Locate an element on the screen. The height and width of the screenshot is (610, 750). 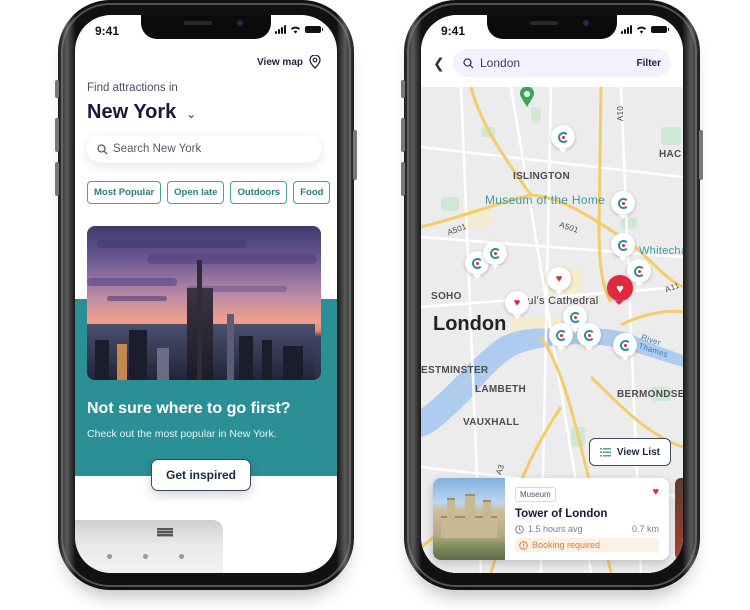
map-poi-museum-of-the-home: Museum of the Home is located at coordinates (545, 200).